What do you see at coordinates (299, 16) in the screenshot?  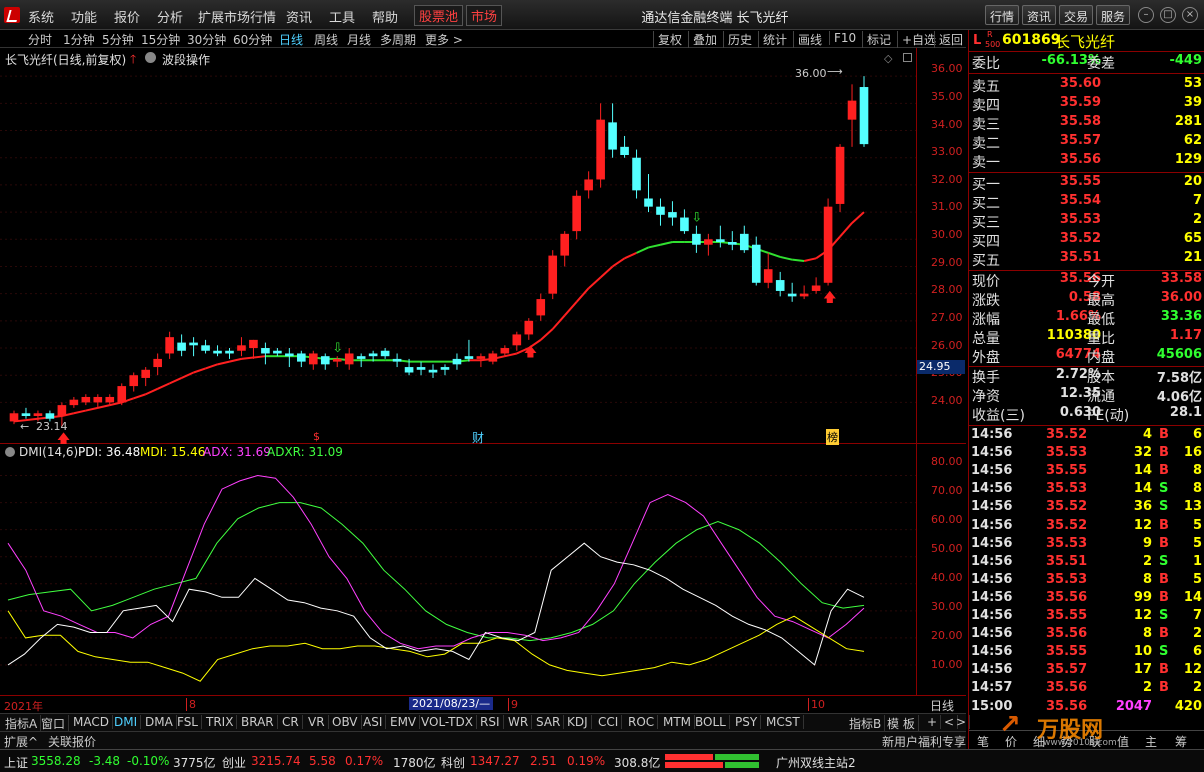 I see `menu-news: 资讯` at bounding box center [299, 16].